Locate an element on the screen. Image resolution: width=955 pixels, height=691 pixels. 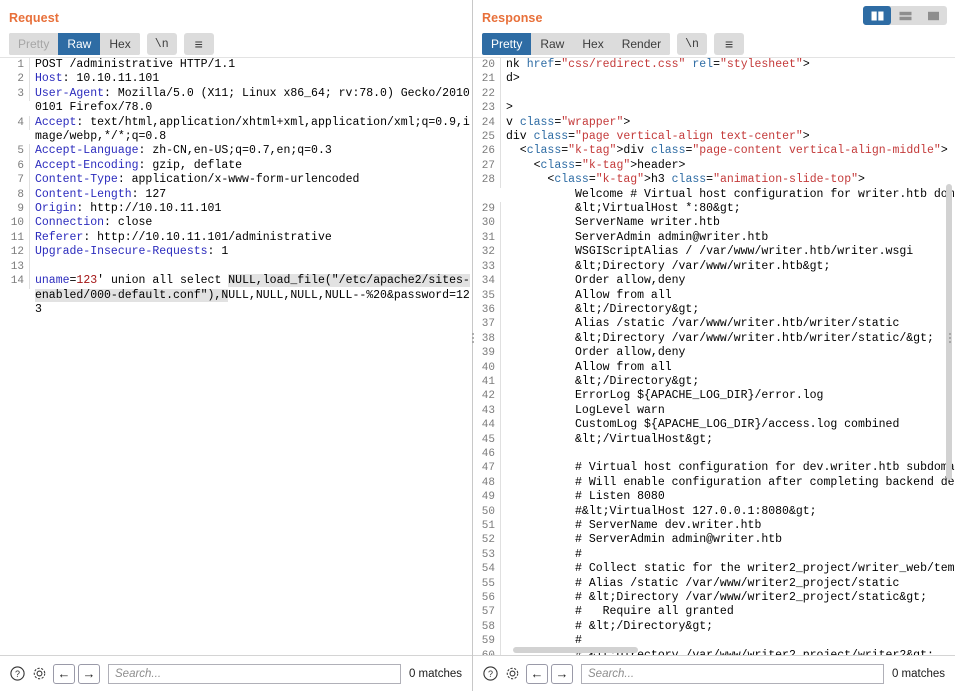
code-text: # is located at coordinates (544, 554).